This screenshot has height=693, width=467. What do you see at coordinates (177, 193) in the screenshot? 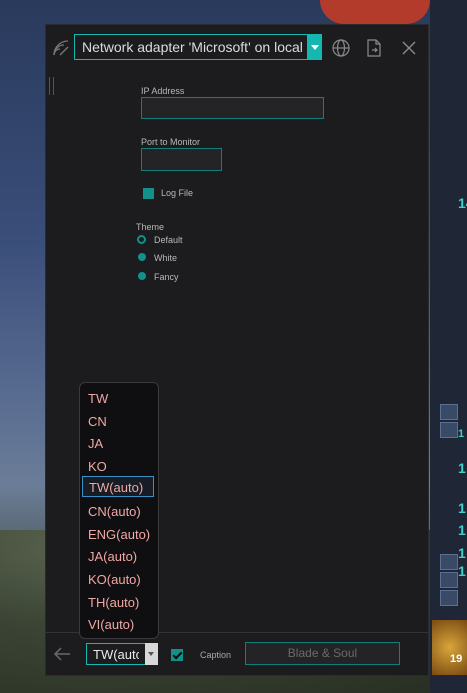
I see `log-file-label: Log File` at bounding box center [177, 193].